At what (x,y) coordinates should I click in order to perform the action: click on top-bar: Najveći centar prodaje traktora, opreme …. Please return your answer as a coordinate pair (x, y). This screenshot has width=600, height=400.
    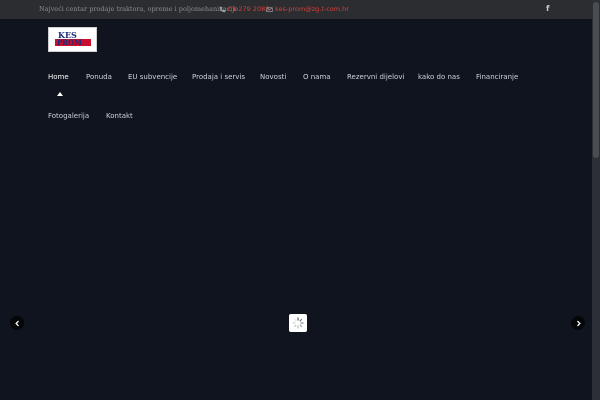
    Looking at the image, I should click on (296, 9).